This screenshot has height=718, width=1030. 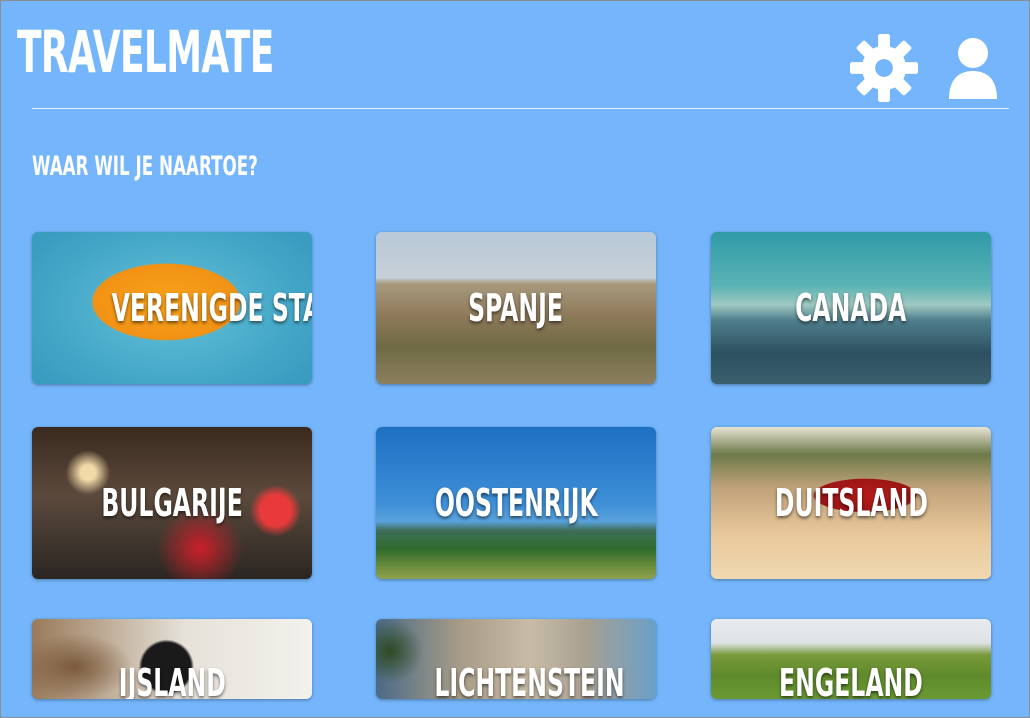 What do you see at coordinates (145, 166) in the screenshot?
I see `destination-prompt: WAAR WIL JE NAARTOE?` at bounding box center [145, 166].